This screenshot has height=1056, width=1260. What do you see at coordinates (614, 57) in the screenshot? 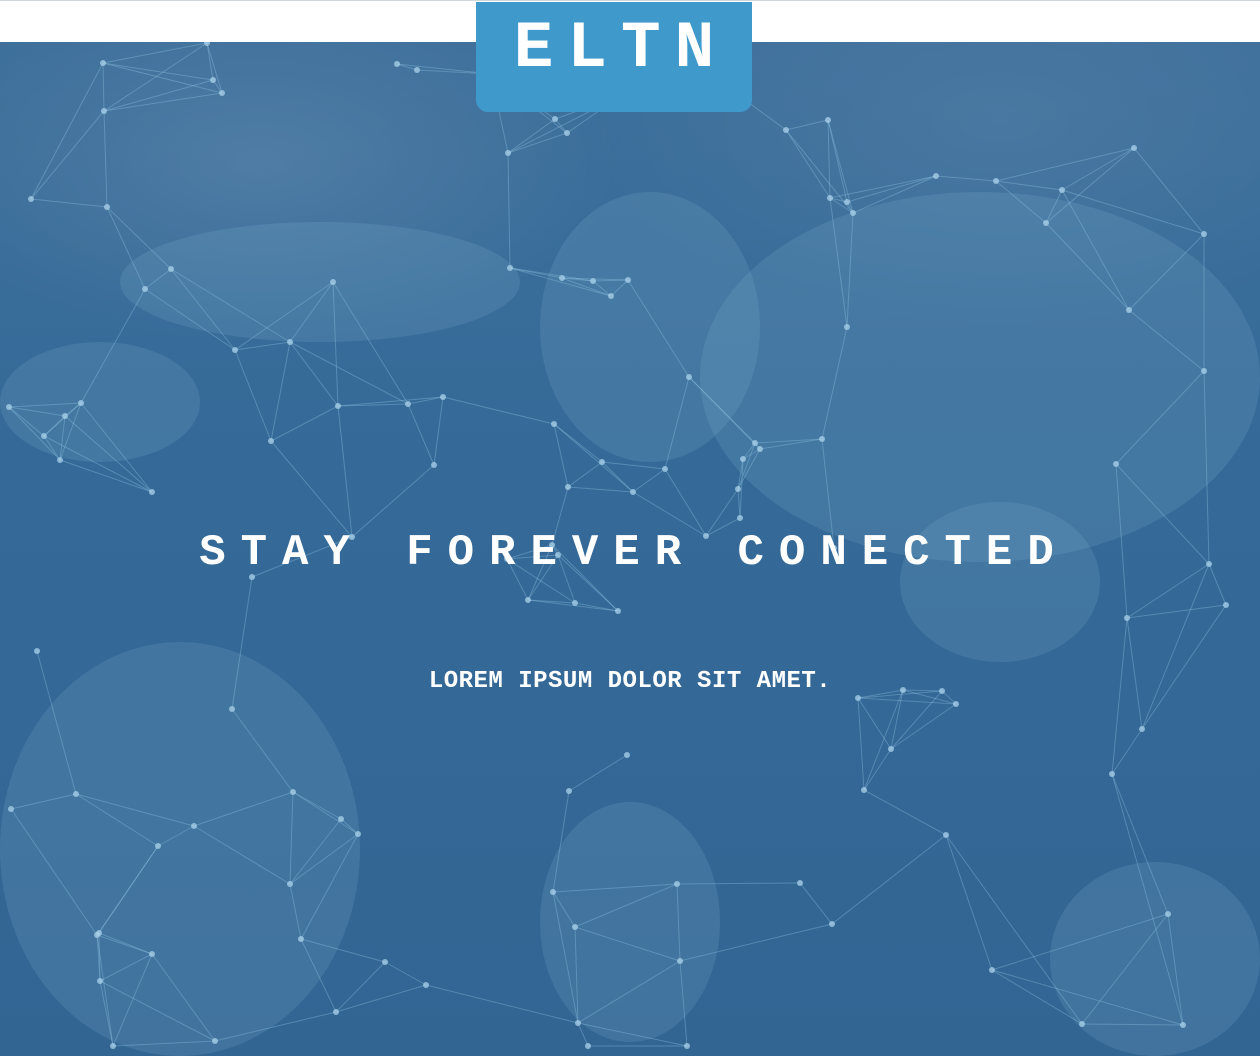
I see `logo-tab: ELTN` at bounding box center [614, 57].